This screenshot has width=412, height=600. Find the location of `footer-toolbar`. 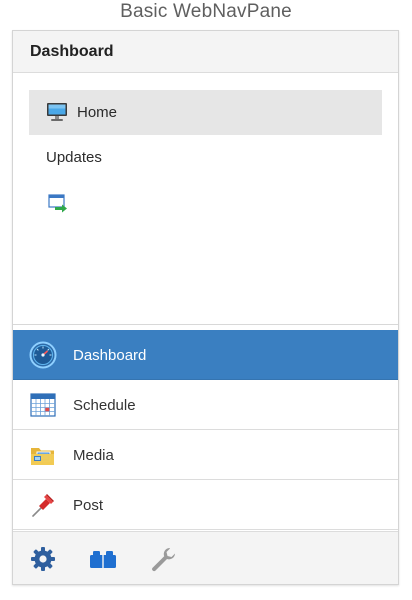

footer-toolbar is located at coordinates (205, 557).